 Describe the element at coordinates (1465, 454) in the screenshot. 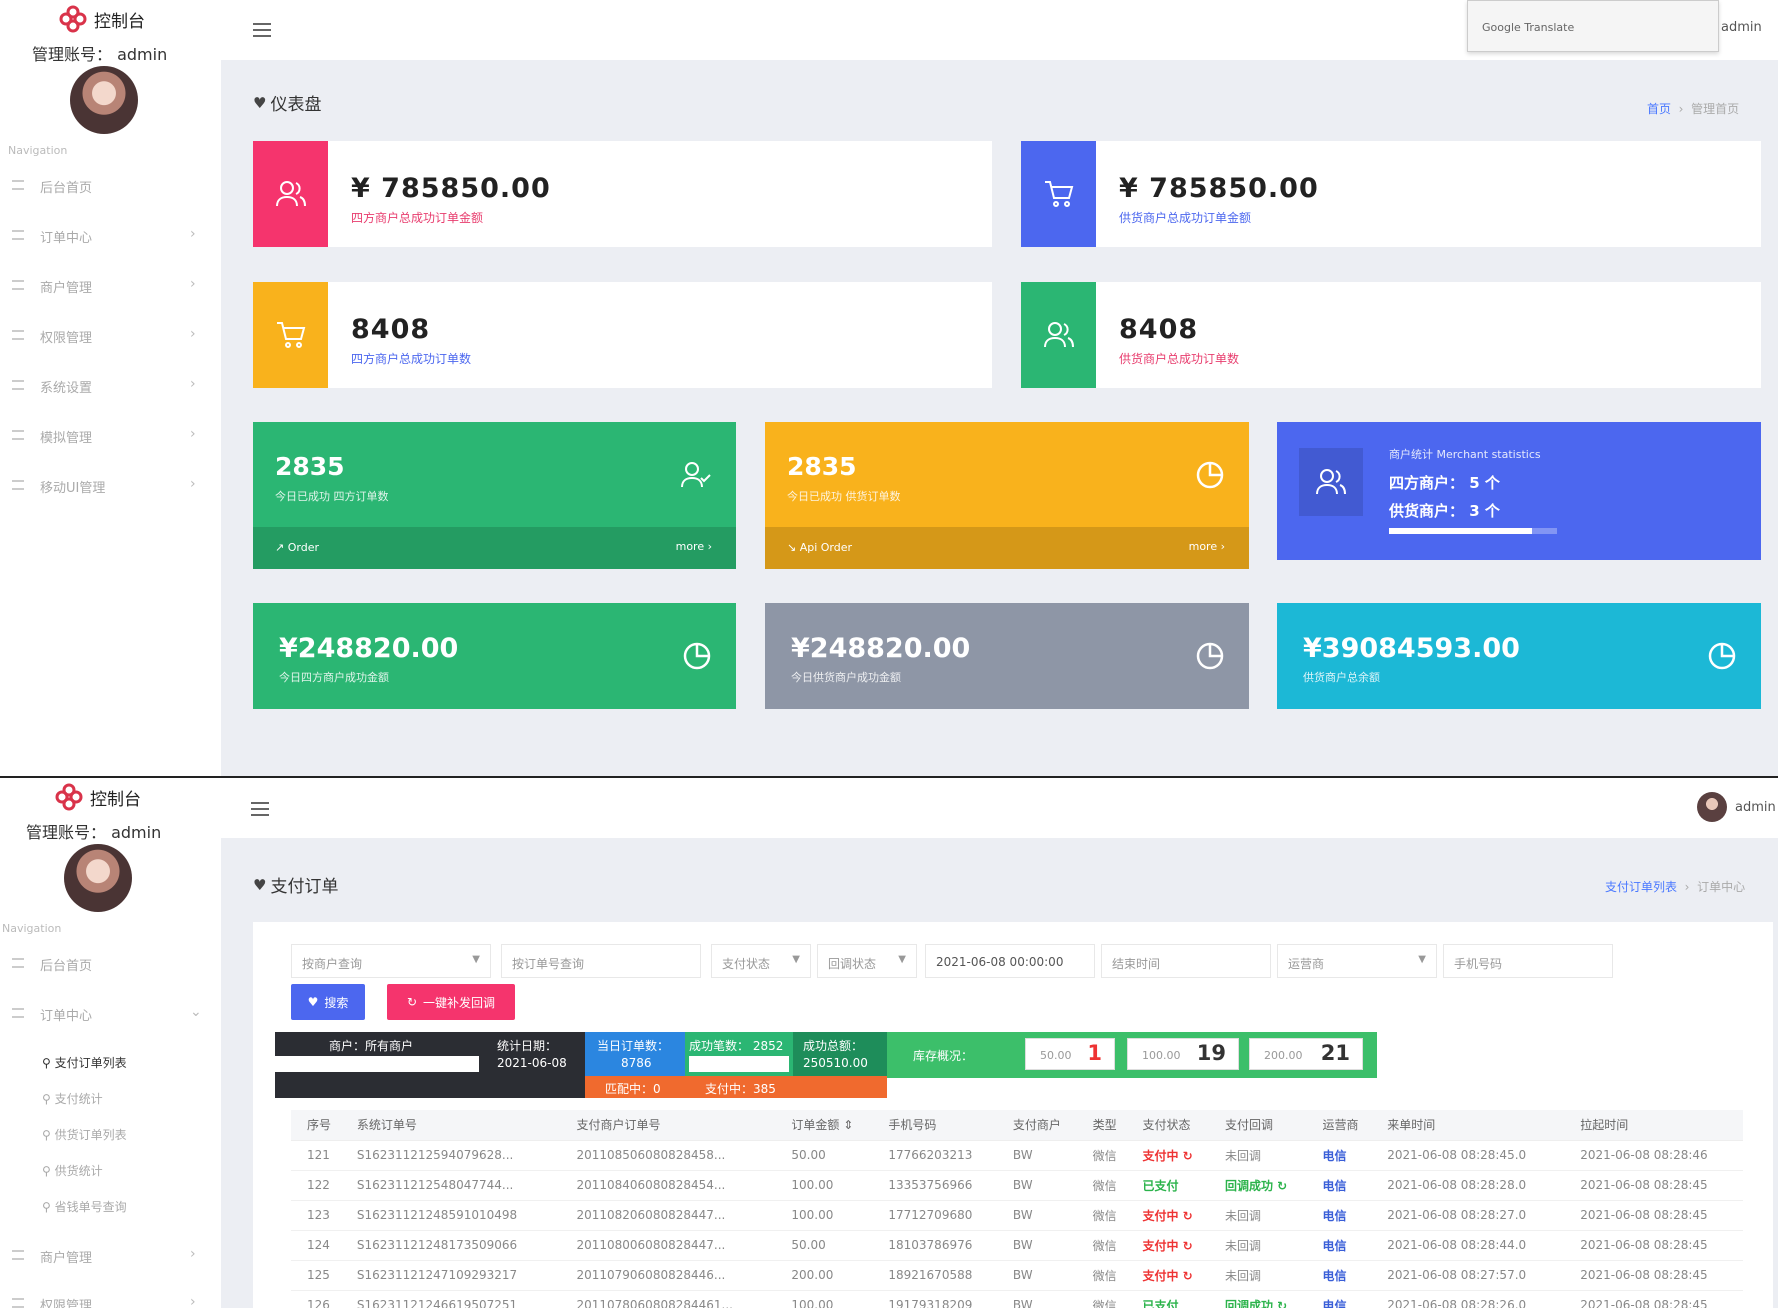

I see `merchant-stats-title: 商户统计 Merchant statistics` at that location.